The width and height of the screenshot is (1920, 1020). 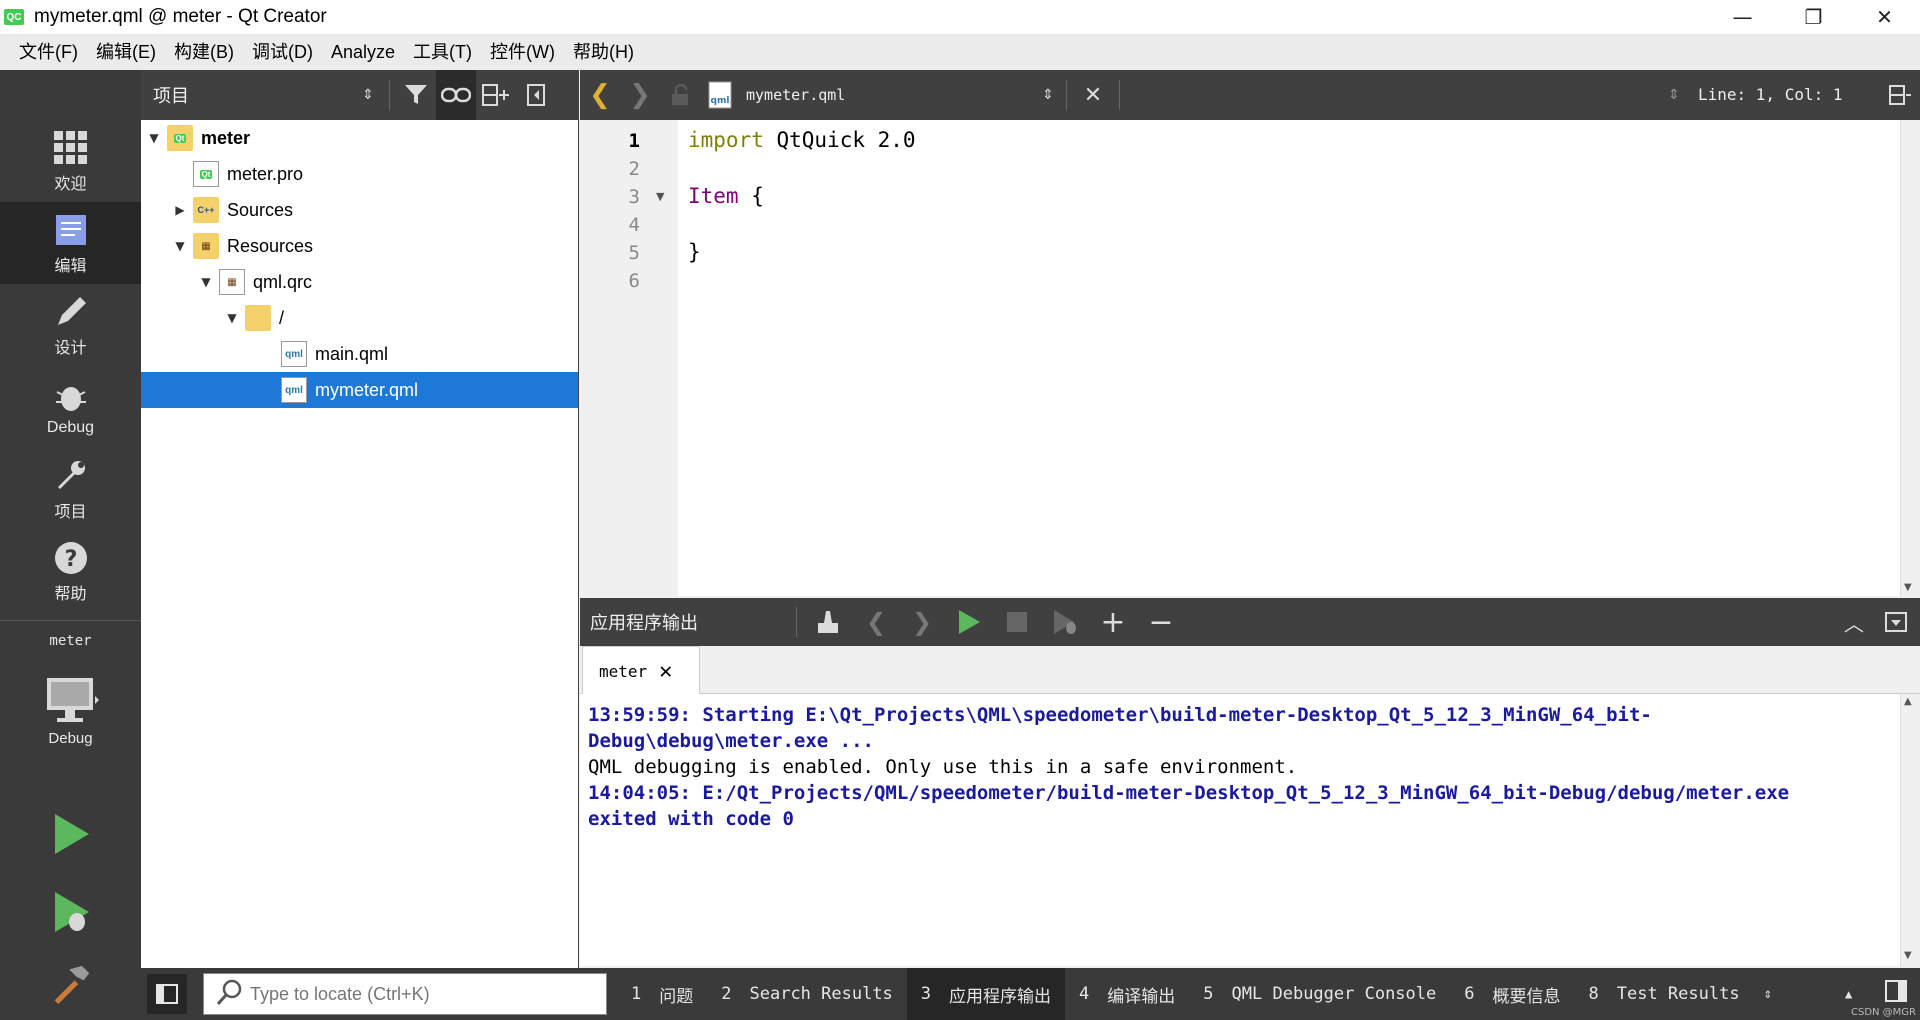 I want to click on toolbar-separator, so click(x=796, y=622).